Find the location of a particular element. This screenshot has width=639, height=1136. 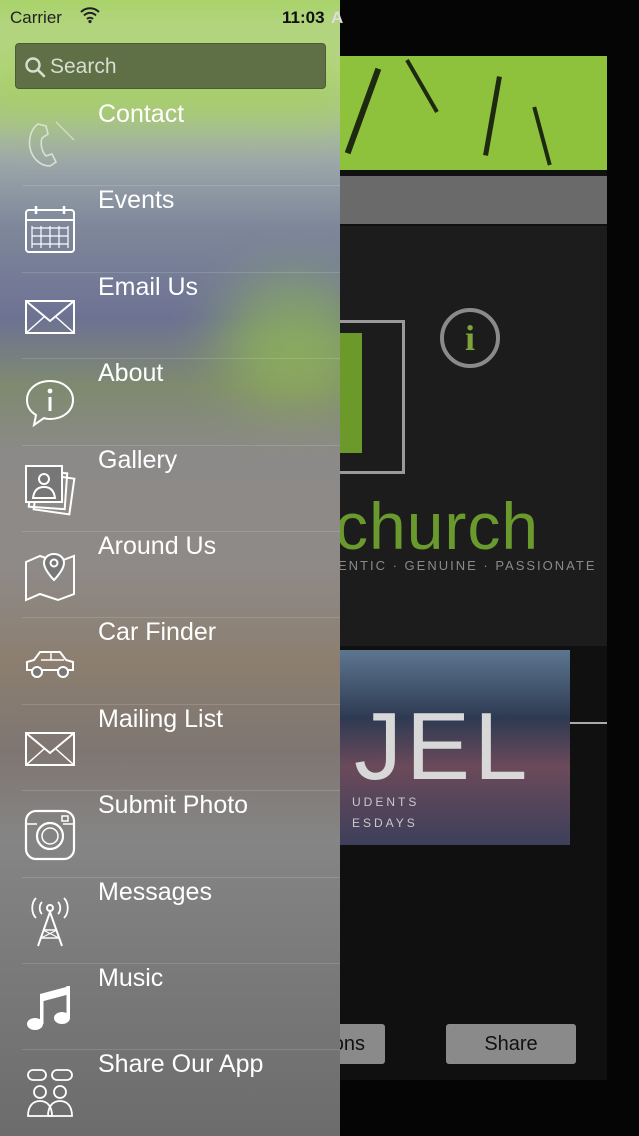

menu-item-label: About is located at coordinates (131, 373).